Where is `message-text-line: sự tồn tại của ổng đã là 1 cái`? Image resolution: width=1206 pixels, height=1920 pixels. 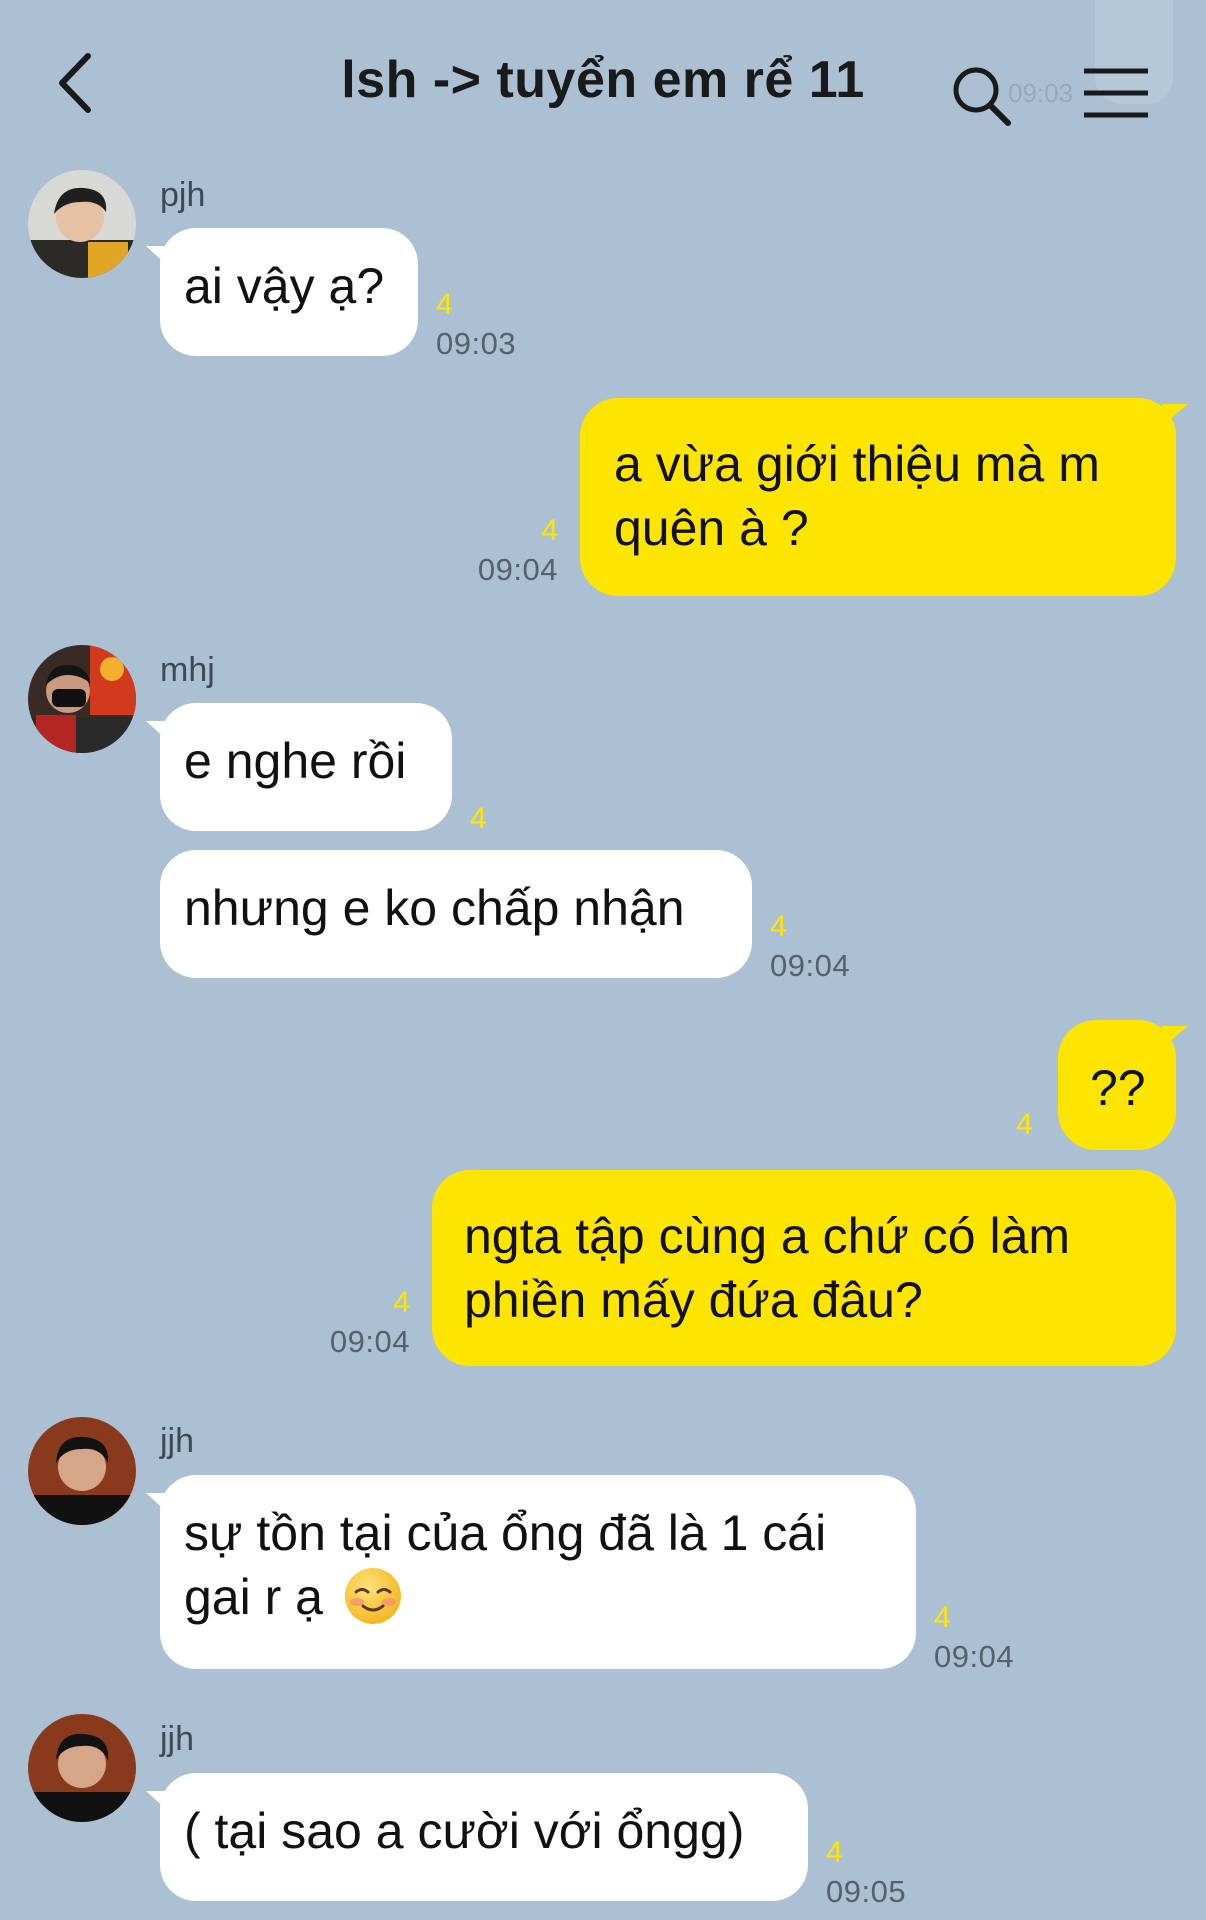
message-text-line: sự tồn tại của ổng đã là 1 cái is located at coordinates (505, 1533).